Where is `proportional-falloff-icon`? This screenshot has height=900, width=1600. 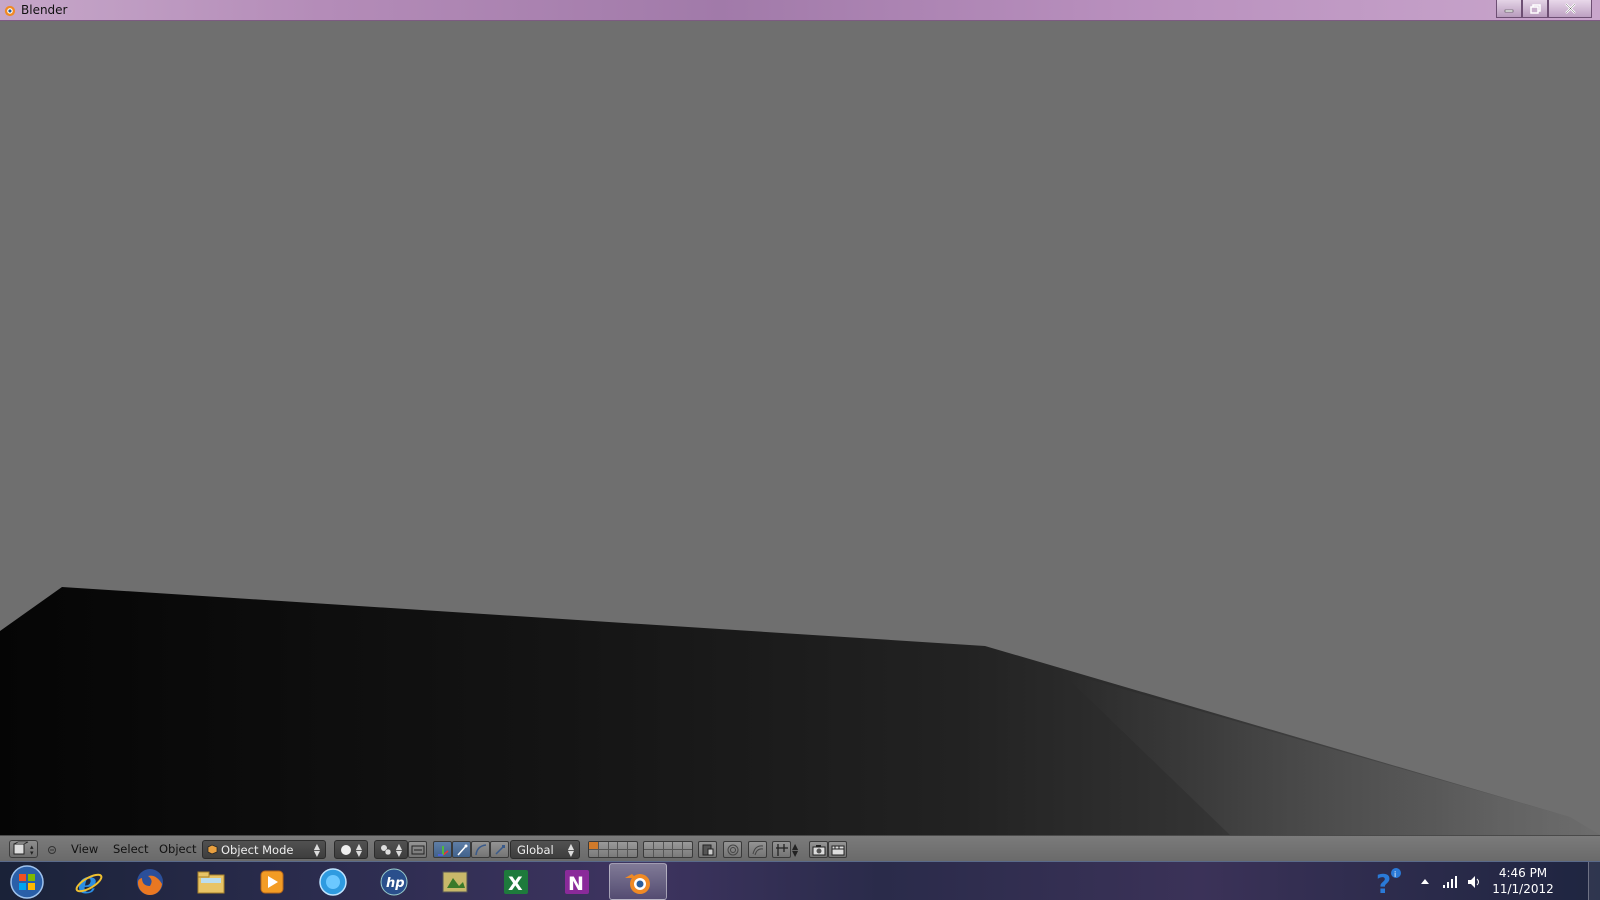 proportional-falloff-icon is located at coordinates (757, 849).